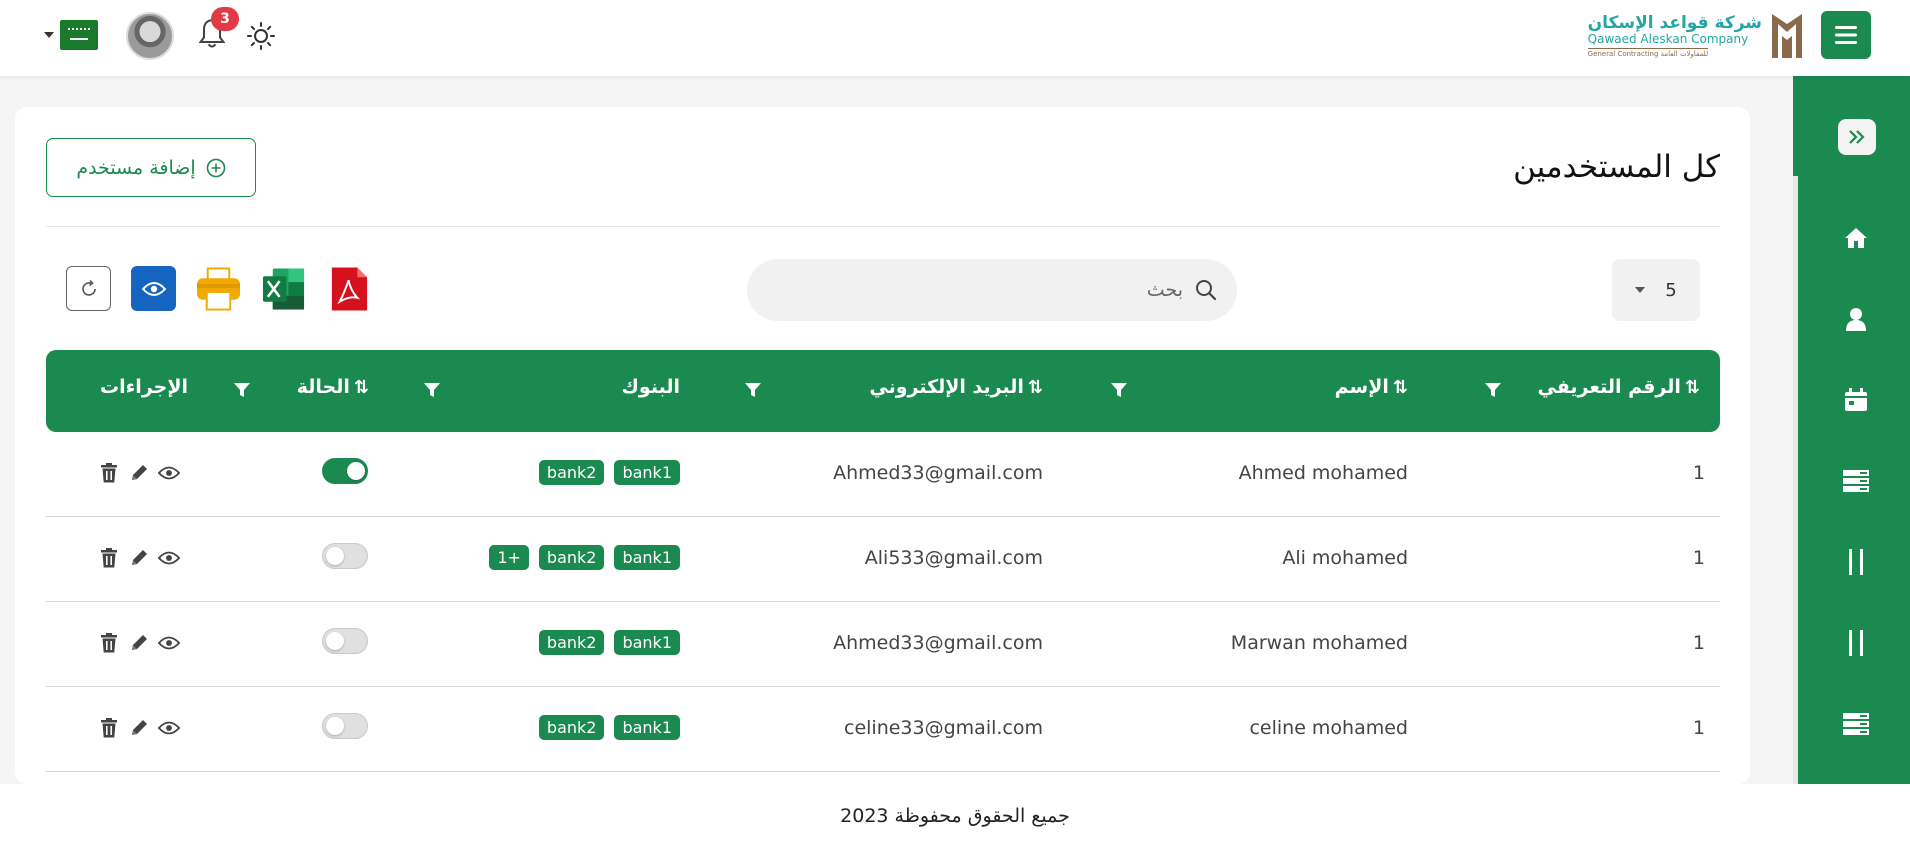 This screenshot has width=1910, height=847. I want to click on column-header-status: ⇅ الحالة, so click(333, 387).